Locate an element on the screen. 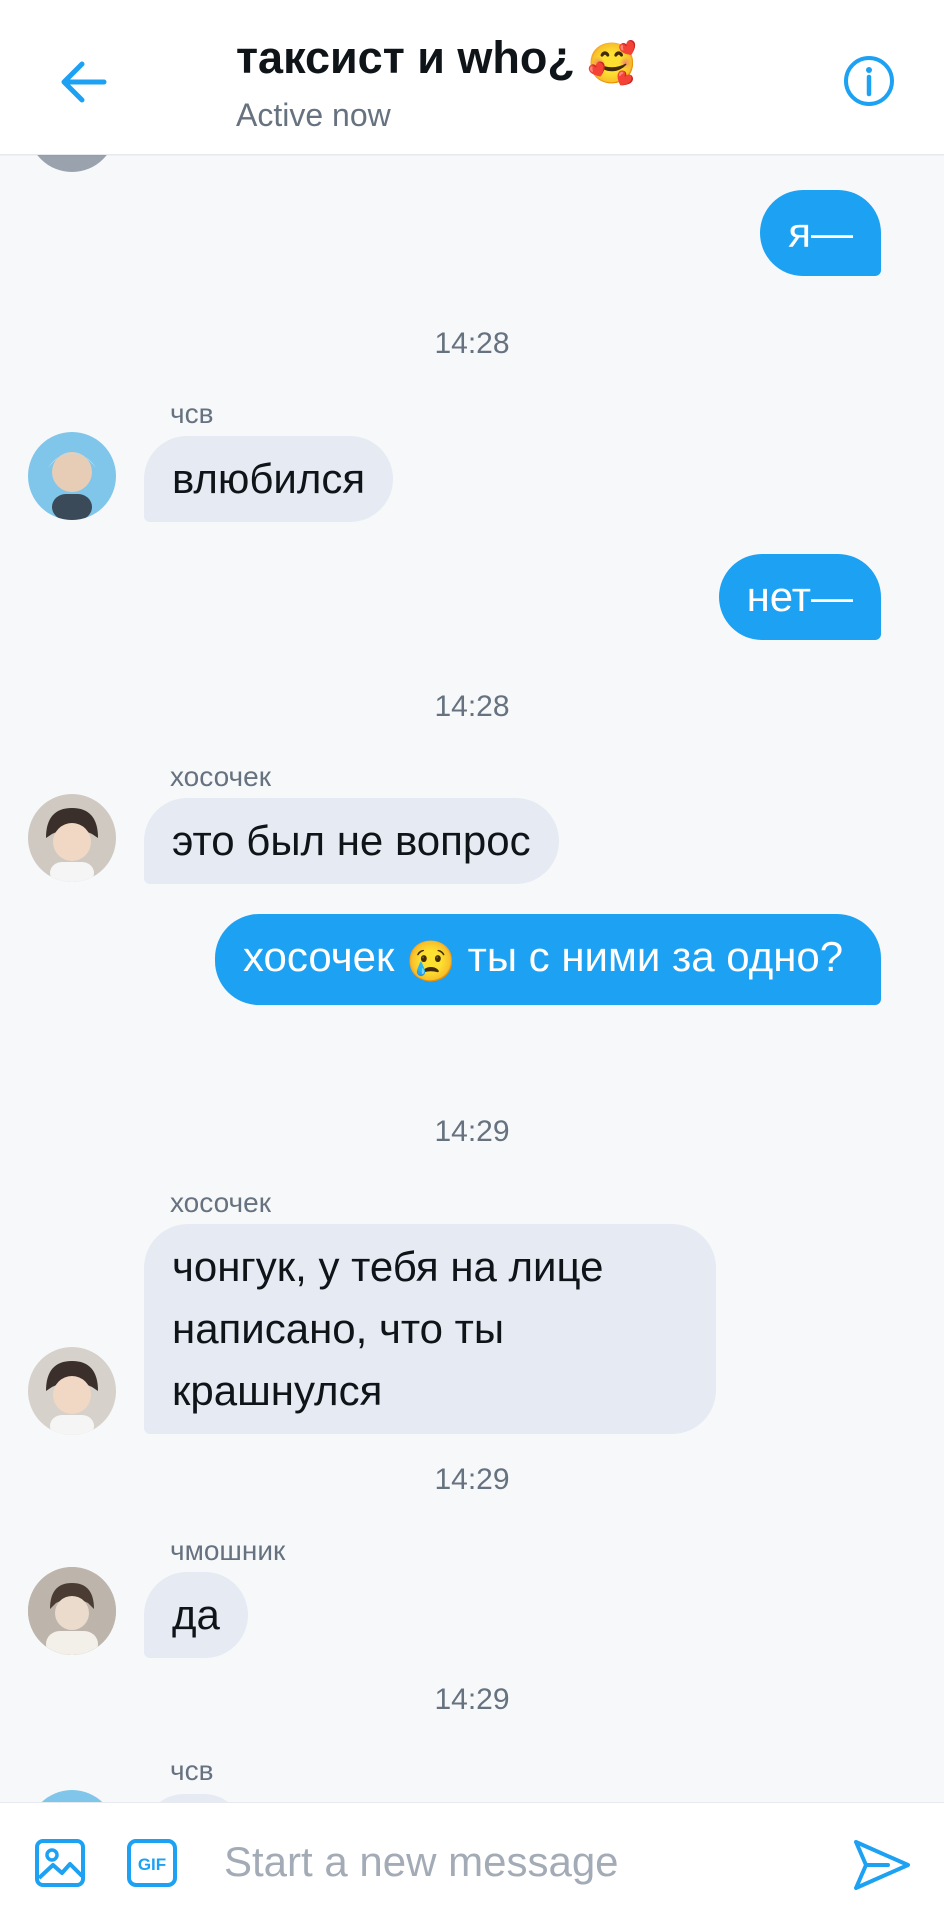  conversation-info-button is located at coordinates (869, 81).